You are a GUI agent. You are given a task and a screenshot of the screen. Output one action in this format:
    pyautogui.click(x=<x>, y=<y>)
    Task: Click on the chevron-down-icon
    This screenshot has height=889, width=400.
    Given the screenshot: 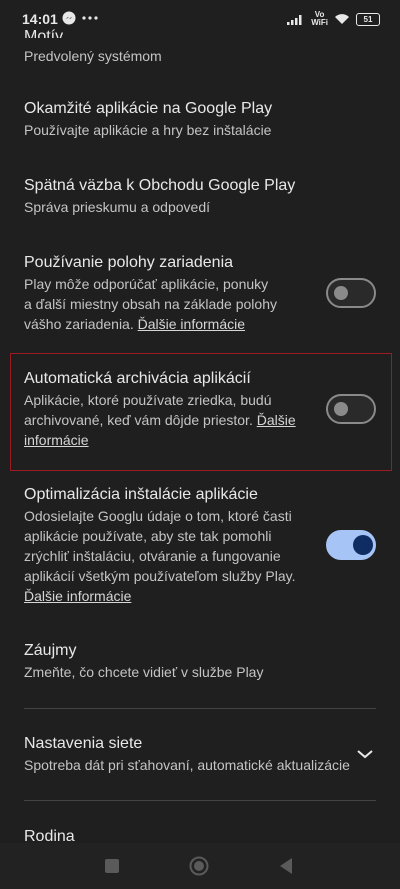 What is the action you would take?
    pyautogui.click(x=365, y=754)
    